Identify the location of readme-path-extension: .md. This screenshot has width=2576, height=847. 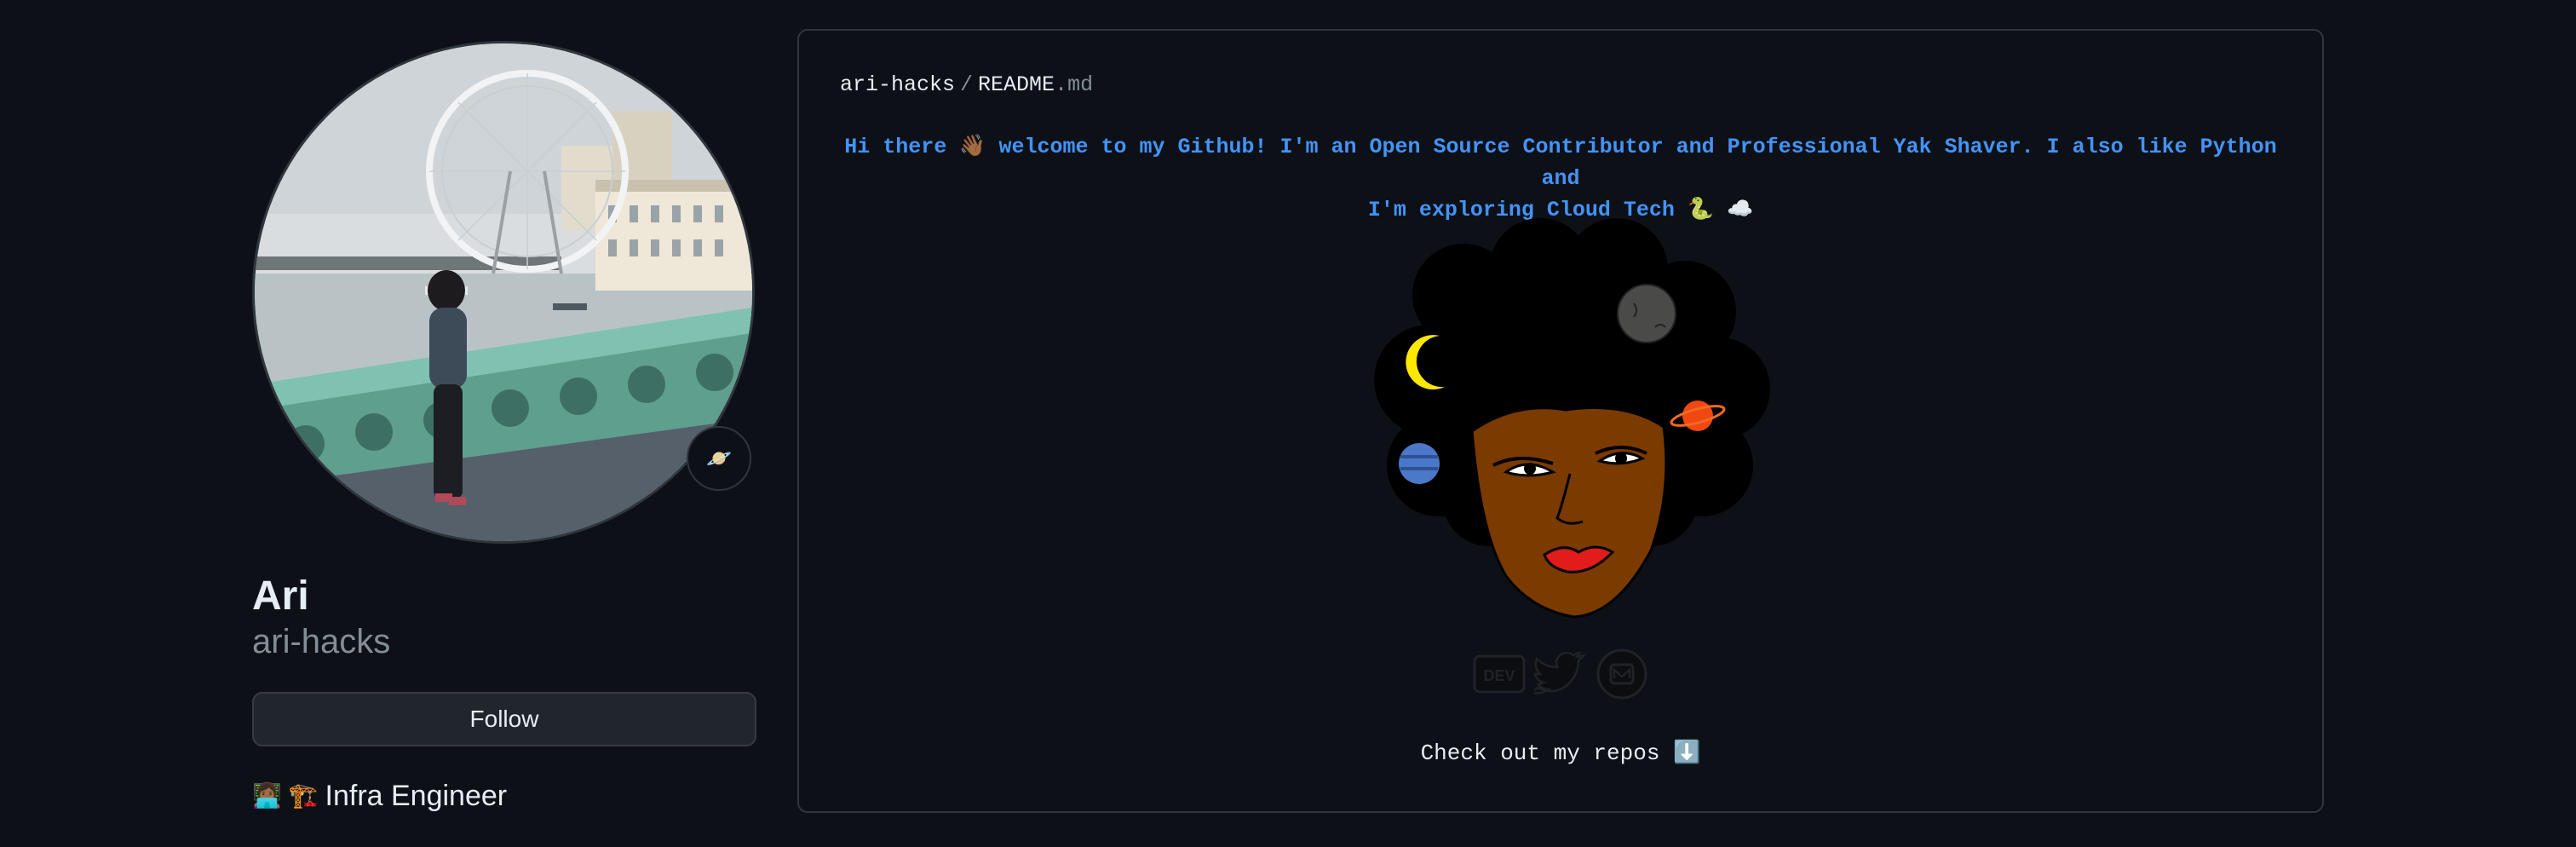
(1075, 84).